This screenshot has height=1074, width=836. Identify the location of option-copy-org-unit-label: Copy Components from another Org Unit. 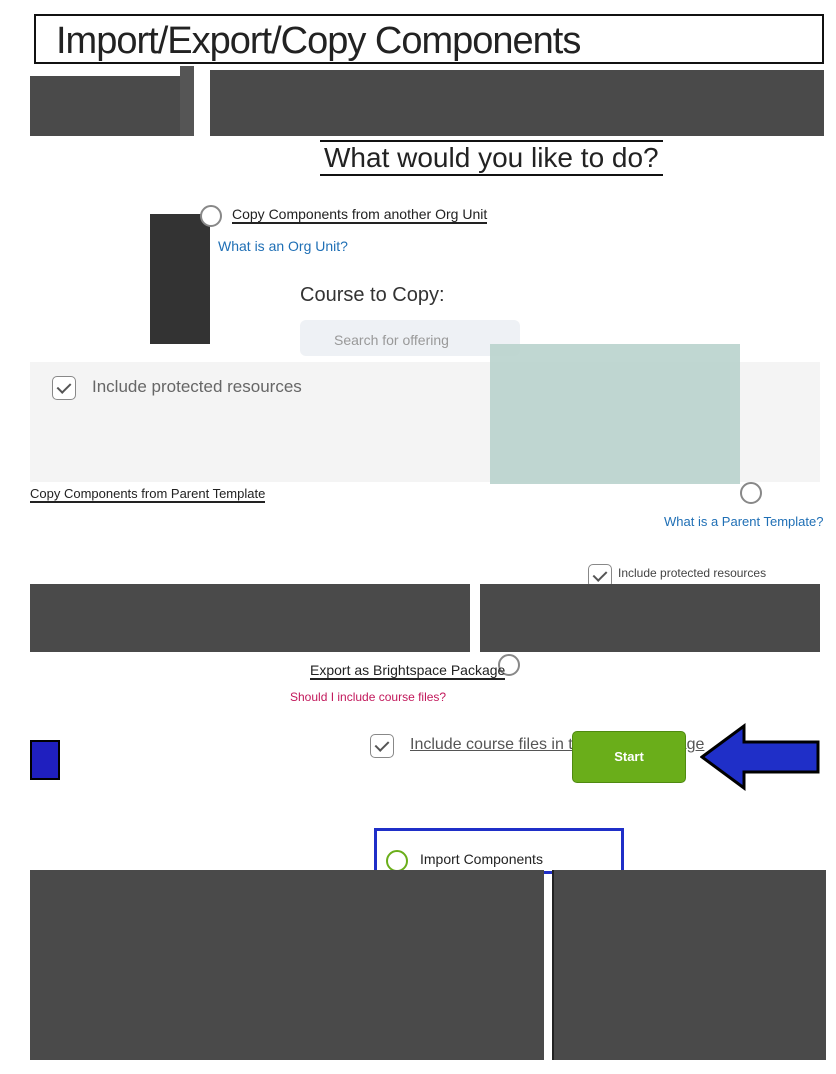
(360, 215).